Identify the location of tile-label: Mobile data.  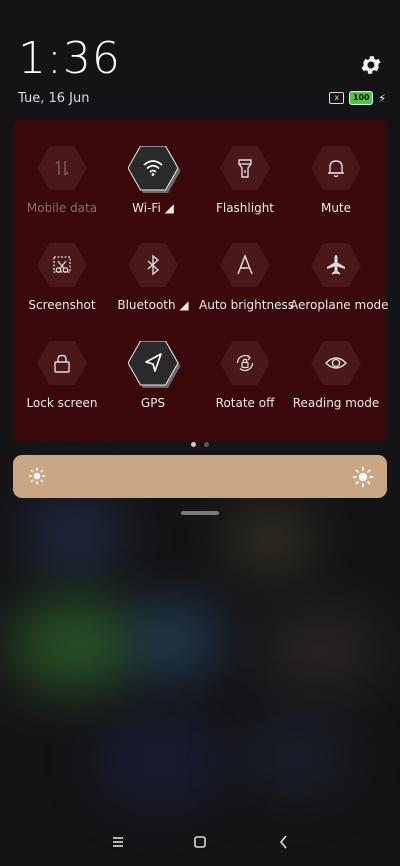
(62, 208).